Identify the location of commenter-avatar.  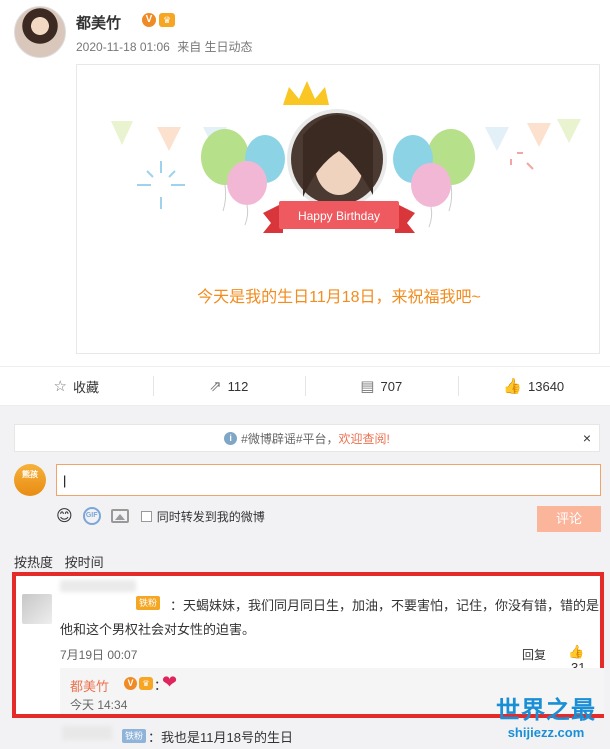
(37, 609).